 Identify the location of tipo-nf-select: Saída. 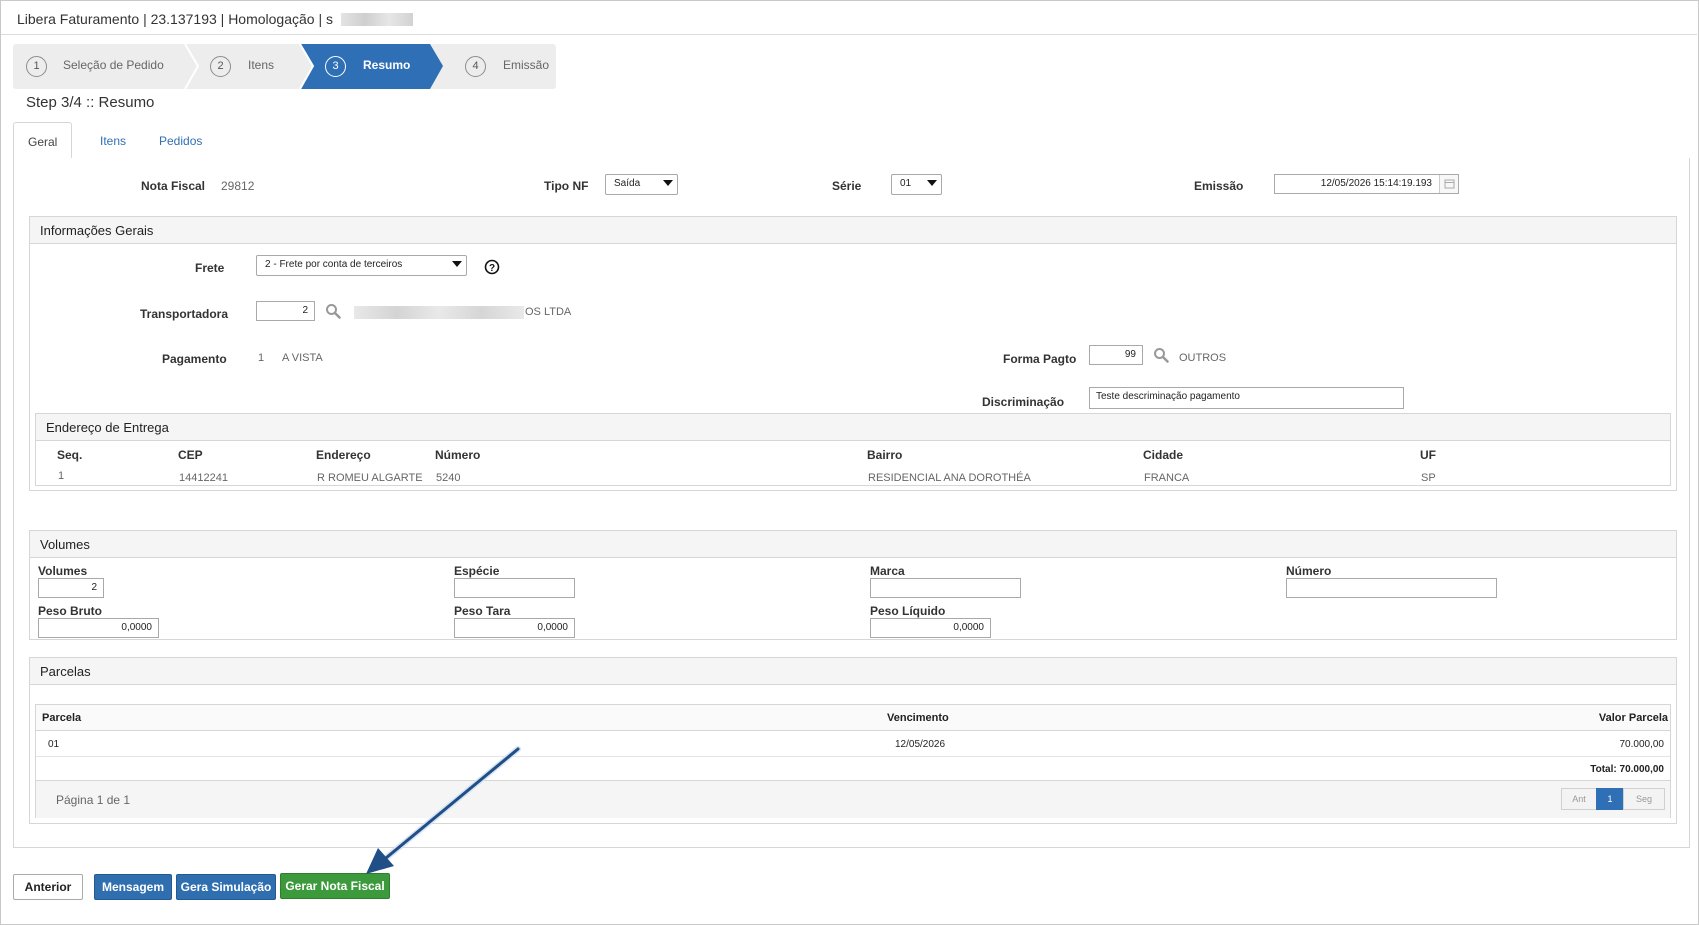
(641, 184).